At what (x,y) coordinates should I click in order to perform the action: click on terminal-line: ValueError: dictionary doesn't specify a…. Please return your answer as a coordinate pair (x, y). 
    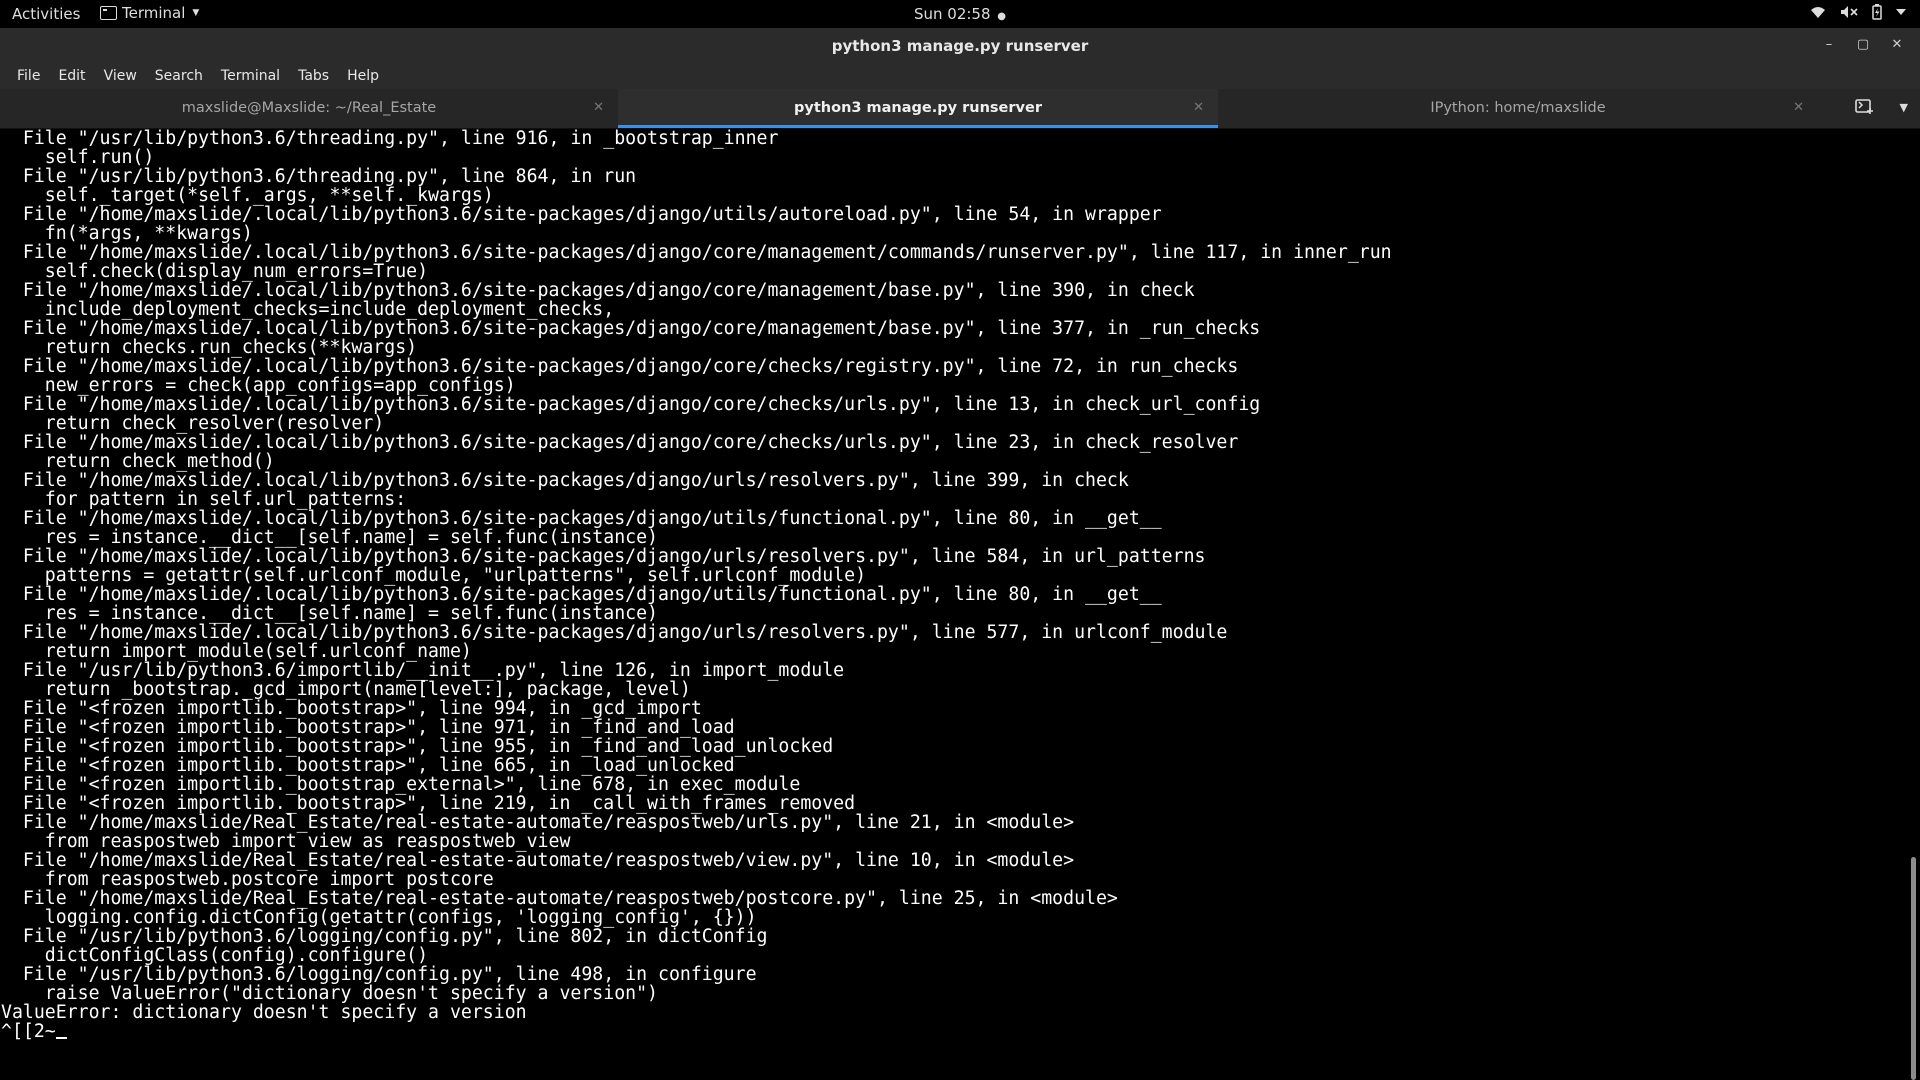
    Looking at the image, I should click on (264, 1012).